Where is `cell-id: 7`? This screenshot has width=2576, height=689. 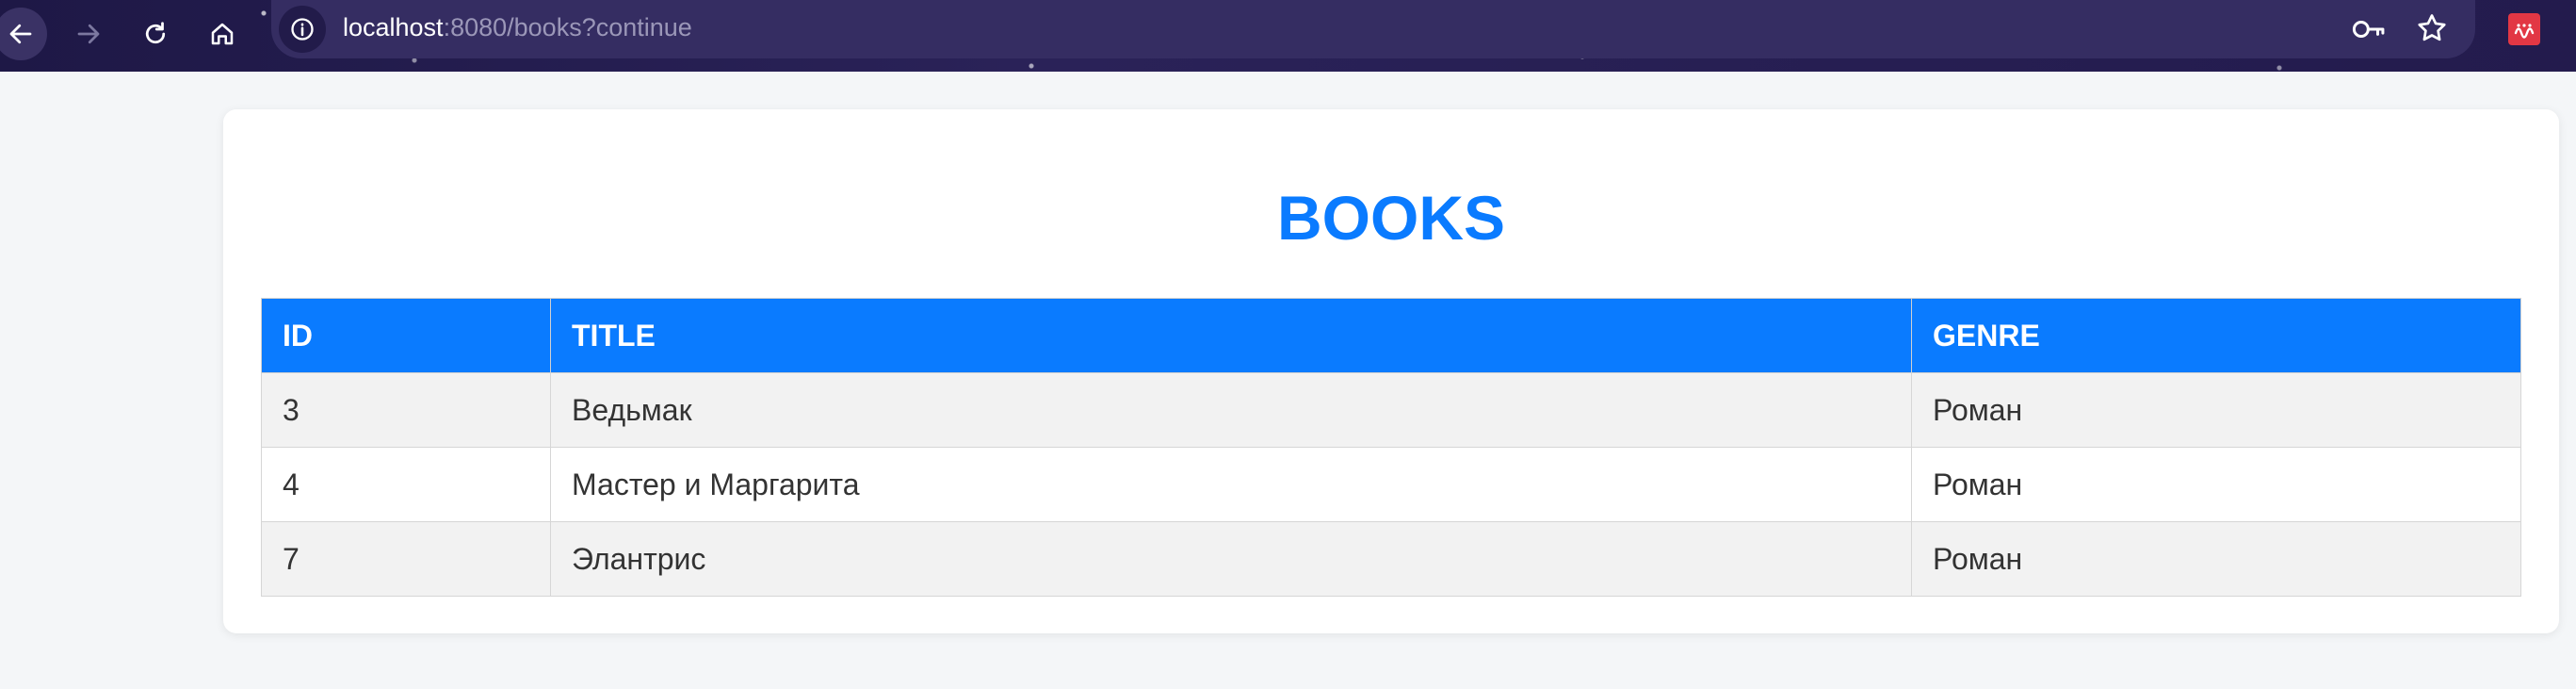 cell-id: 7 is located at coordinates (406, 559).